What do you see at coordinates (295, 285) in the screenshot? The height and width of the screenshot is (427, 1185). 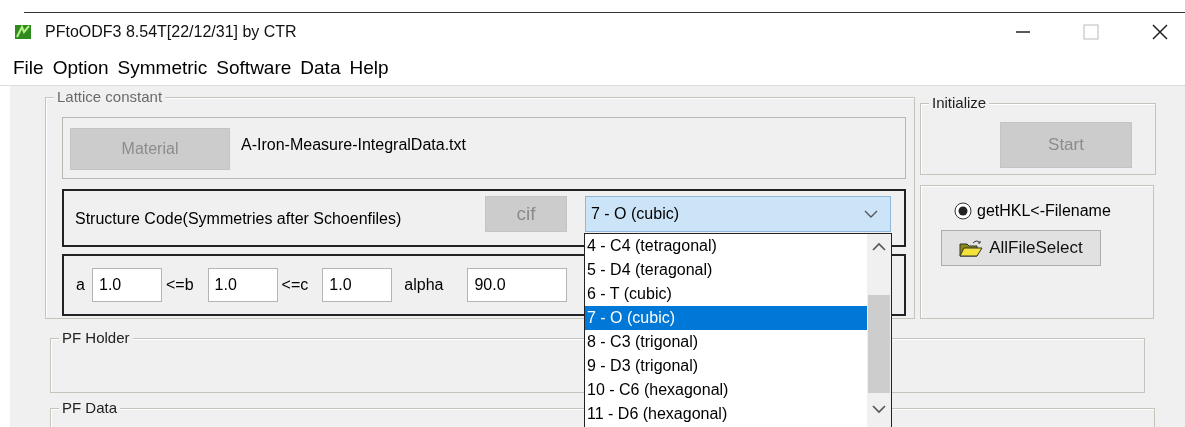 I see `parameter-label: <=c` at bounding box center [295, 285].